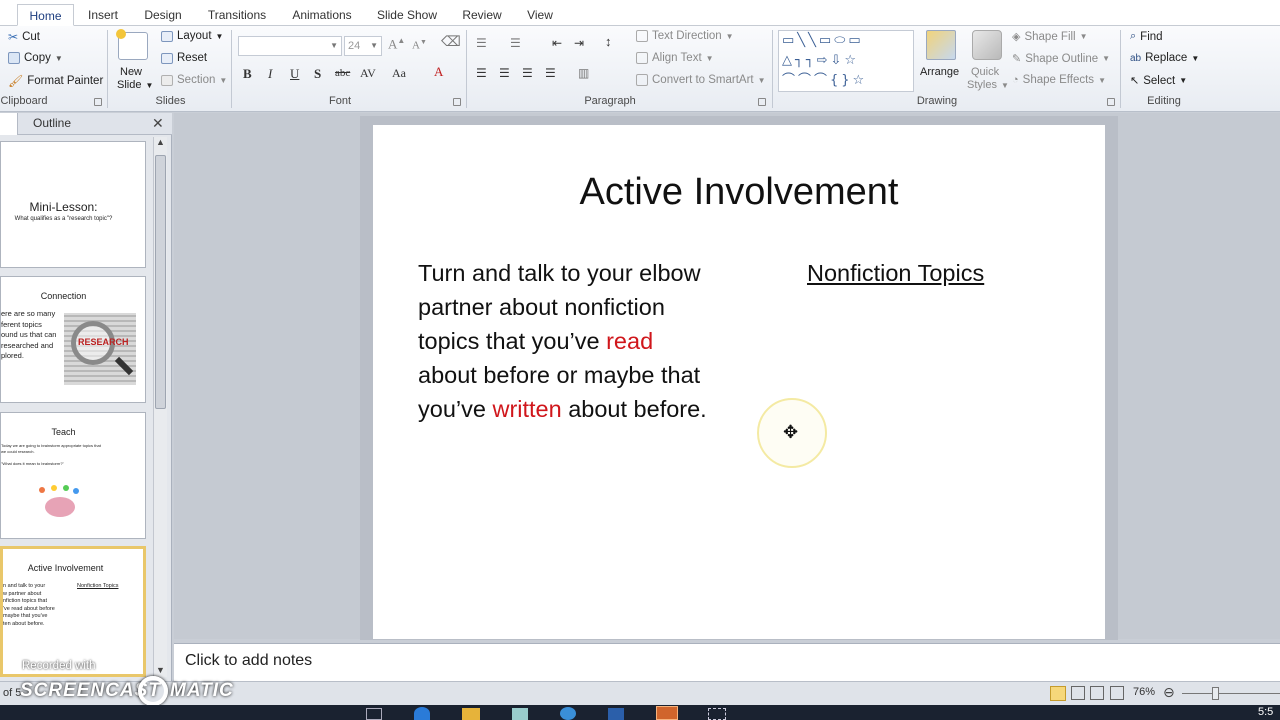  Describe the element at coordinates (557, 43) in the screenshot. I see `decrease-indent-icon: ⇤` at that location.